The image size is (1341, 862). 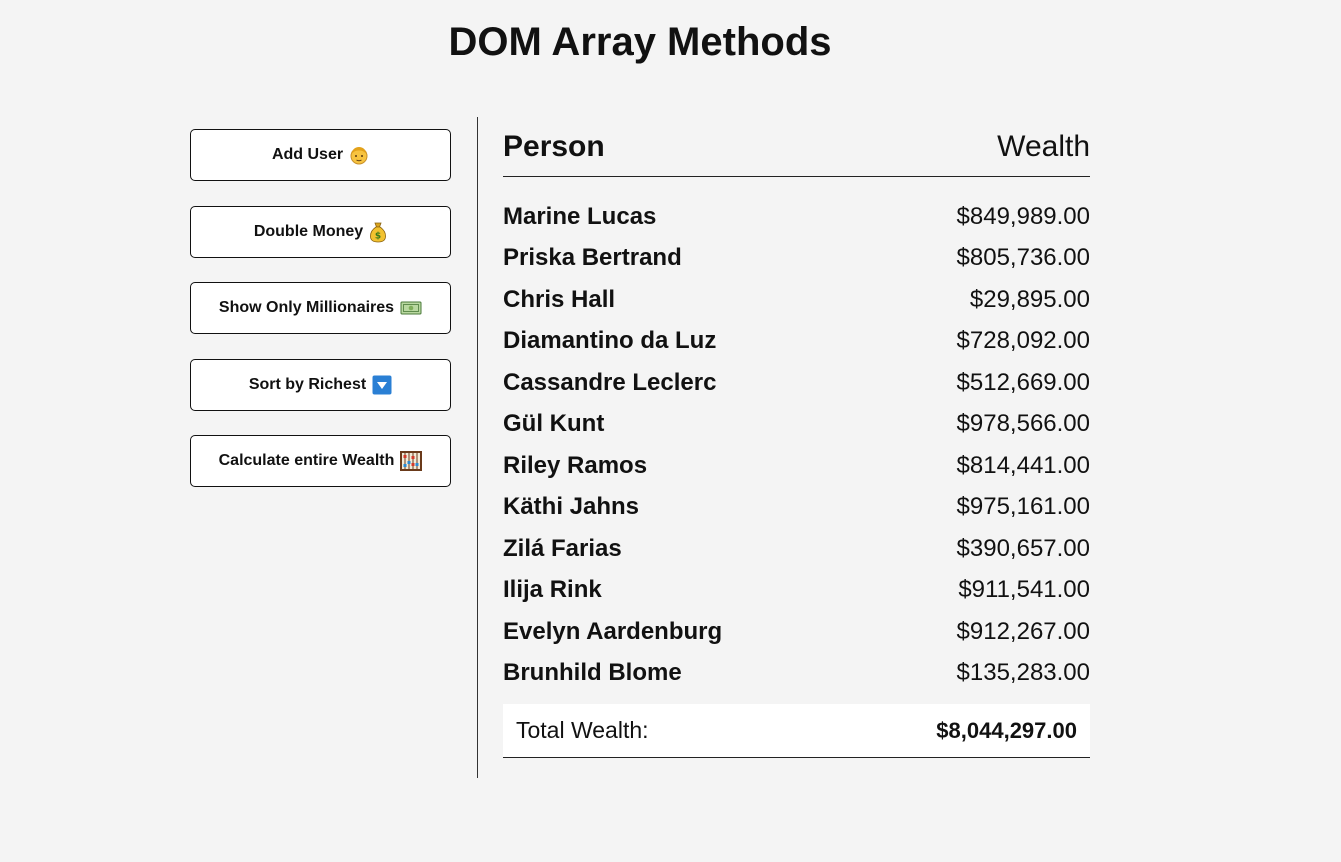 I want to click on add-user-label: Add User, so click(x=307, y=154).